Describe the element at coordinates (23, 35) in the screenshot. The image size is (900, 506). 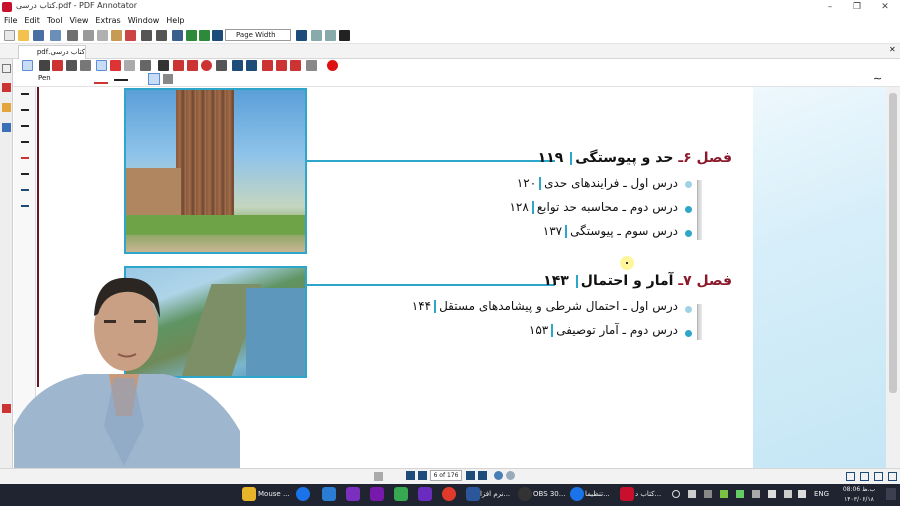
I see `open-folder-icon` at that location.